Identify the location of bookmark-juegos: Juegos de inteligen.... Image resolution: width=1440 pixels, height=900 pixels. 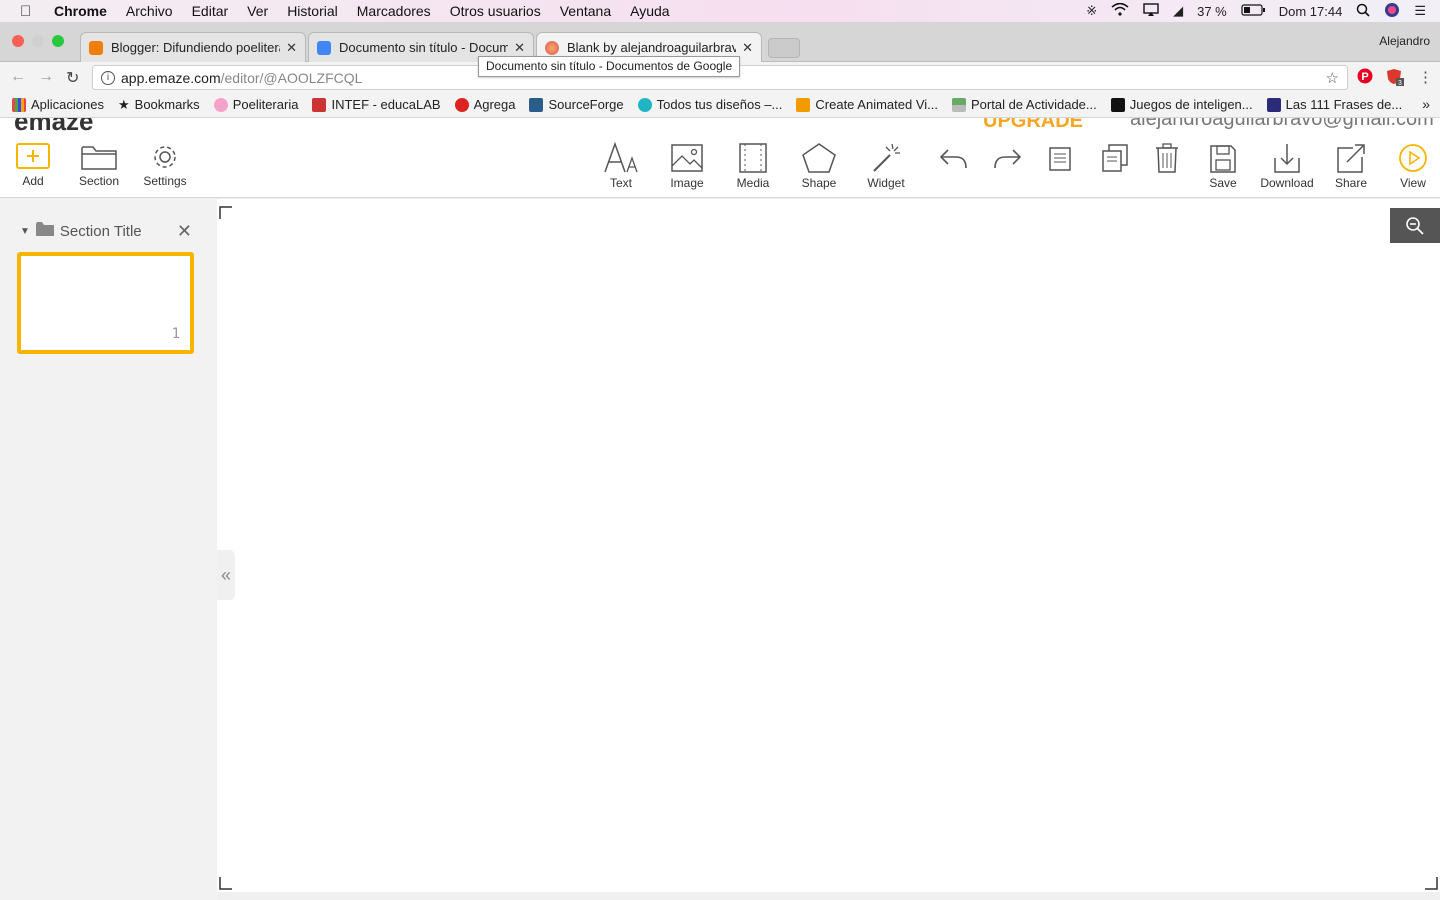
(1181, 104).